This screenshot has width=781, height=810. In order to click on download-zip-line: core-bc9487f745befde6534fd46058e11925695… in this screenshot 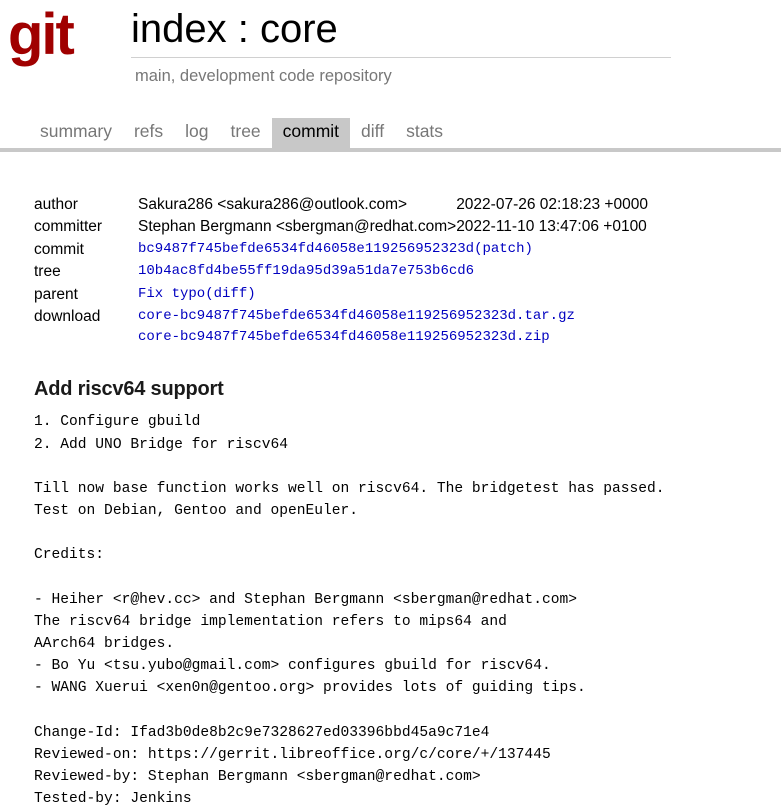, I will do `click(393, 337)`.